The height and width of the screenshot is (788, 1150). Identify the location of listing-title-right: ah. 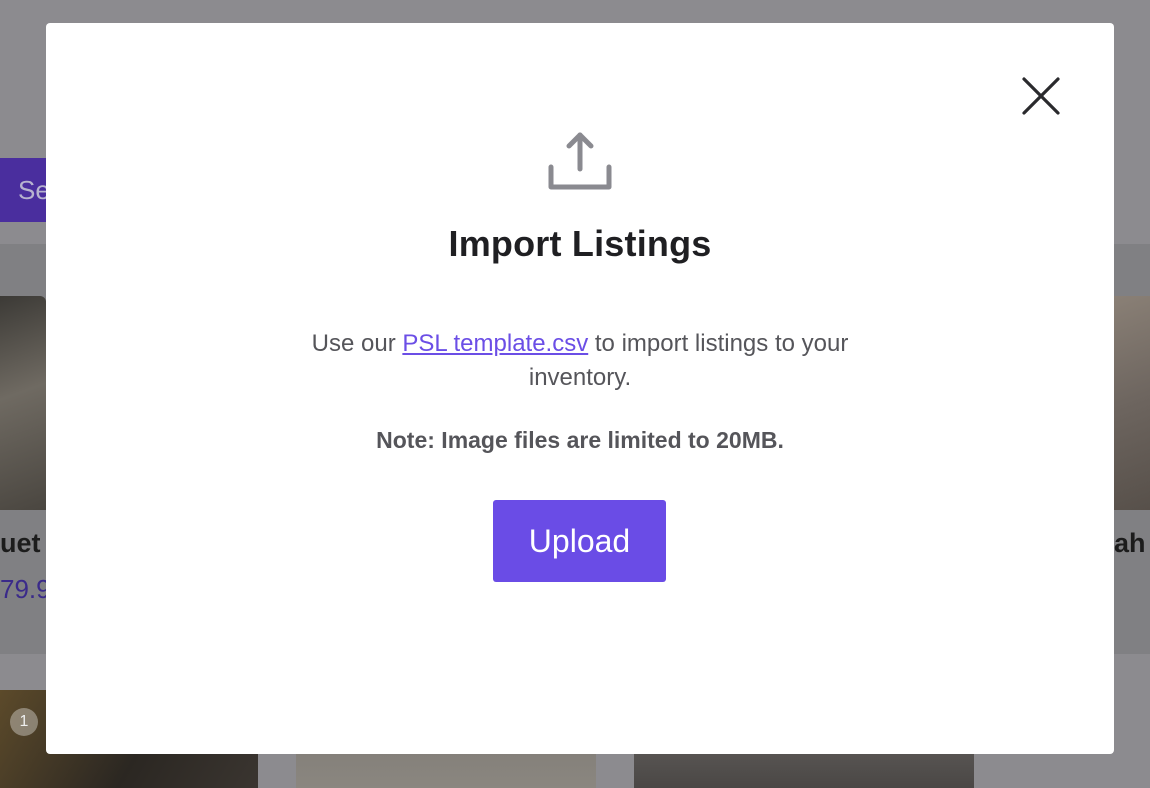
(1130, 543).